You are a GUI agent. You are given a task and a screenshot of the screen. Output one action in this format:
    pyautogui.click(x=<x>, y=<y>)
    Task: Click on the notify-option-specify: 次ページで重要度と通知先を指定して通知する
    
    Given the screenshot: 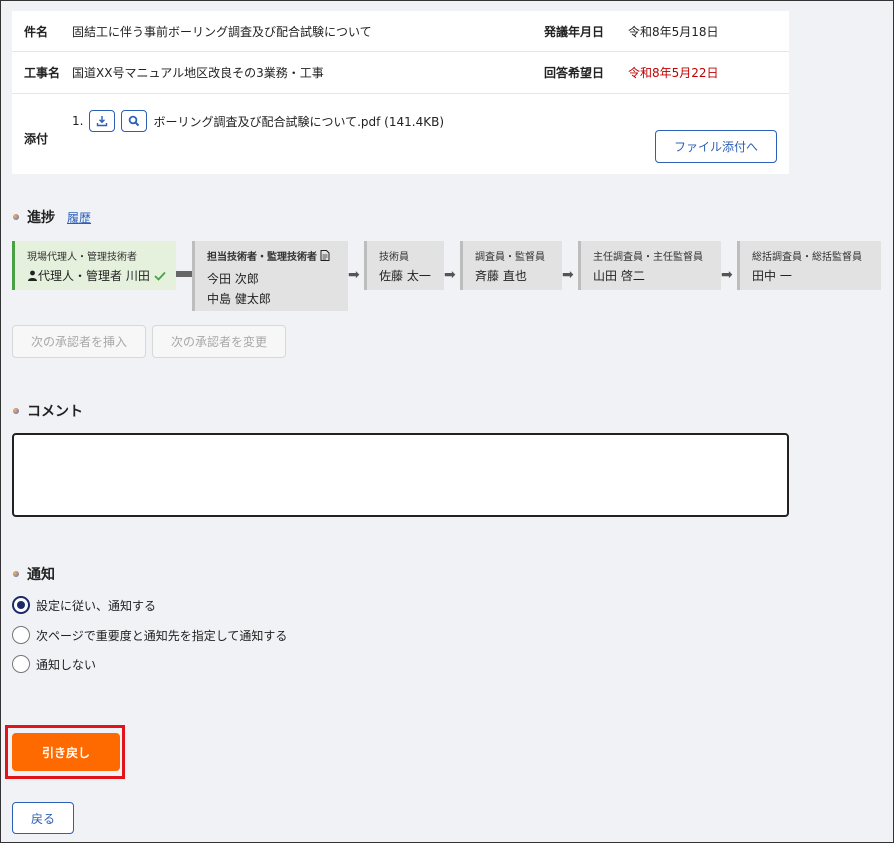 What is the action you would take?
    pyautogui.click(x=149, y=635)
    